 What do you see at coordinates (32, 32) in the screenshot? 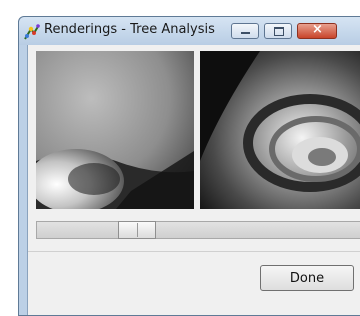
I see `renderings-app-icon` at bounding box center [32, 32].